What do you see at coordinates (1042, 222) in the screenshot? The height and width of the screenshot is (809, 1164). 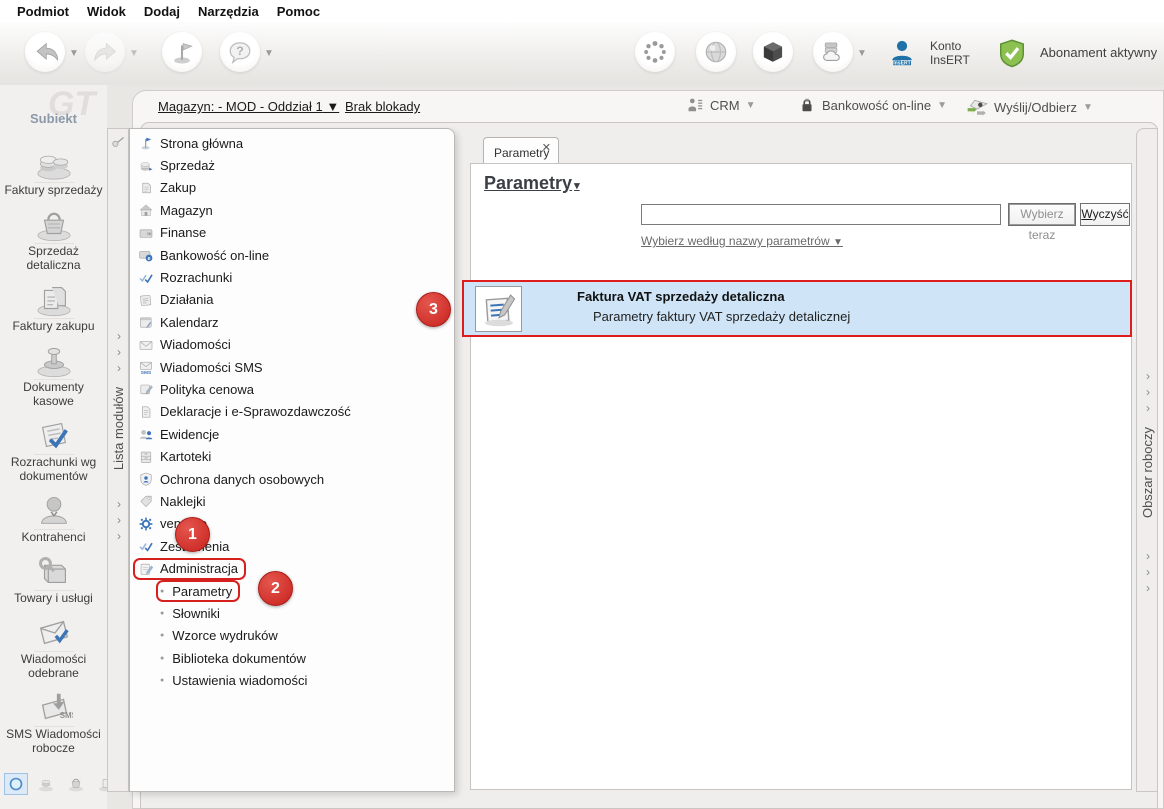 I see `select-now-button: Wybierz teraz` at bounding box center [1042, 222].